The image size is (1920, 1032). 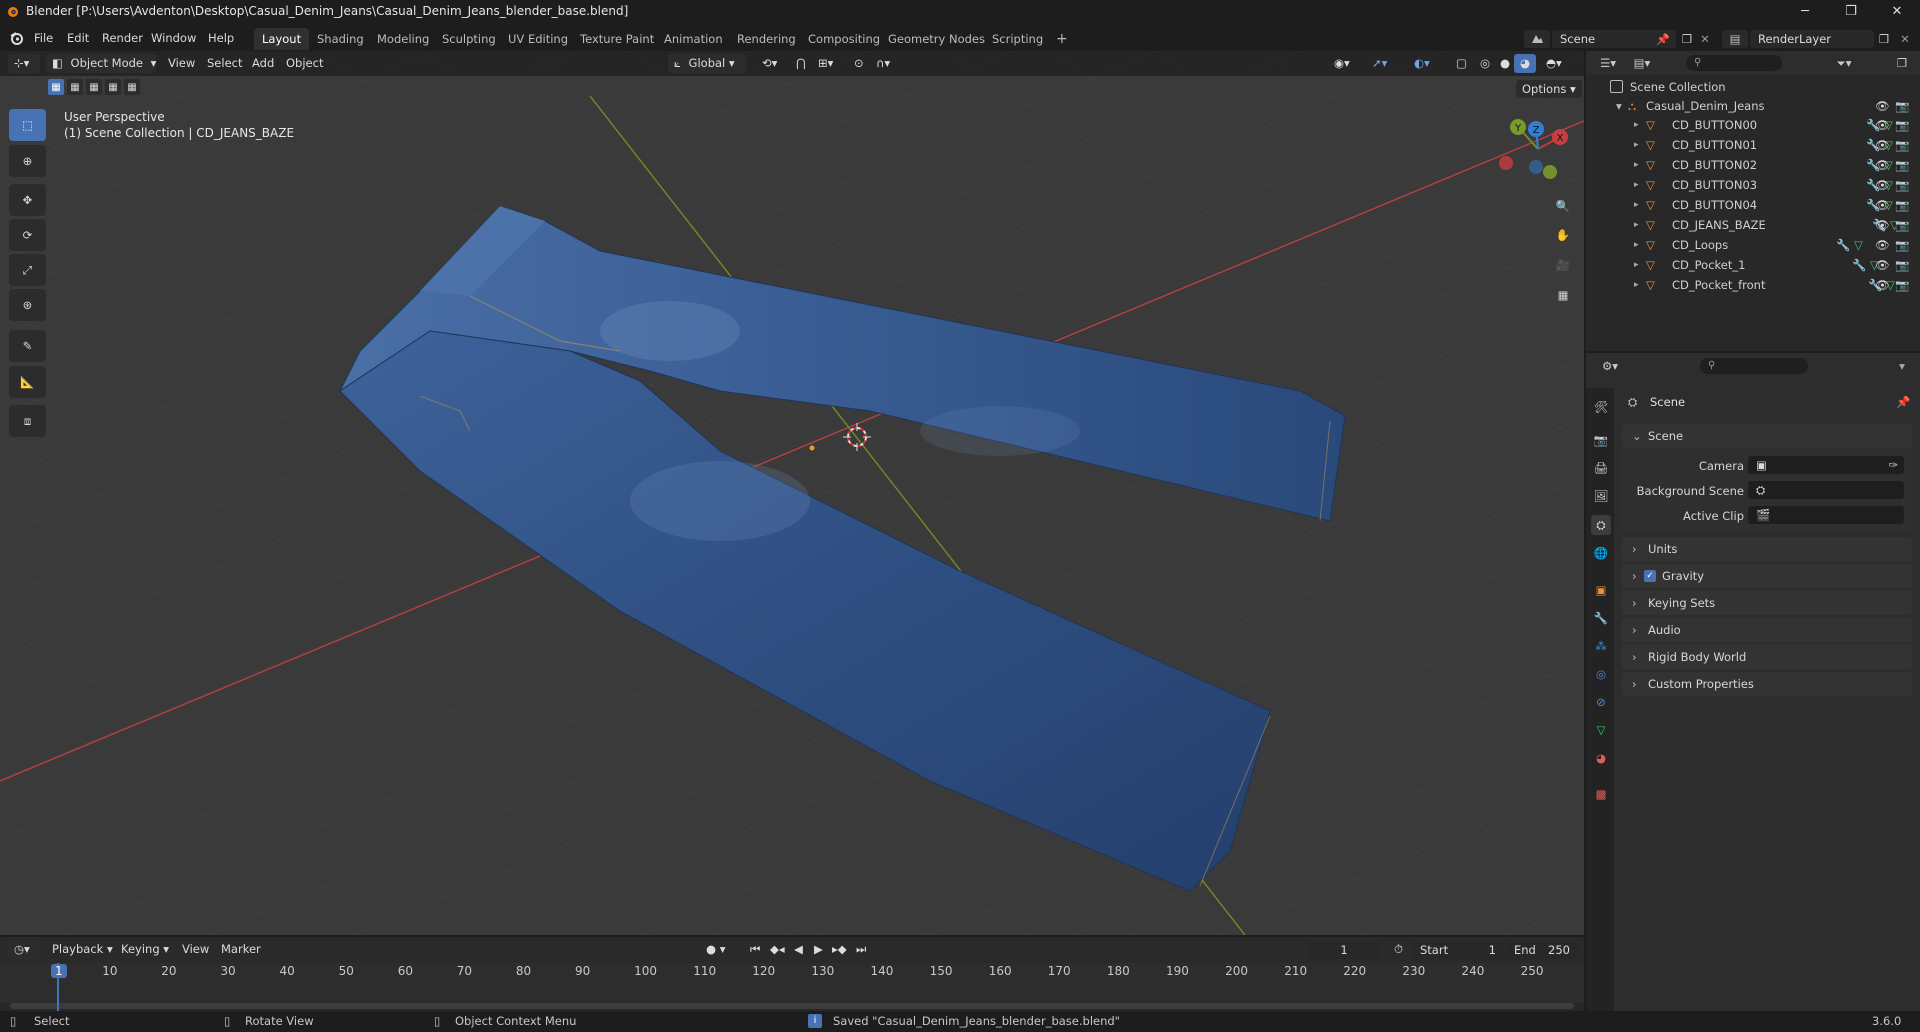 What do you see at coordinates (861, 949) in the screenshot?
I see `jump-end-button: ⏭` at bounding box center [861, 949].